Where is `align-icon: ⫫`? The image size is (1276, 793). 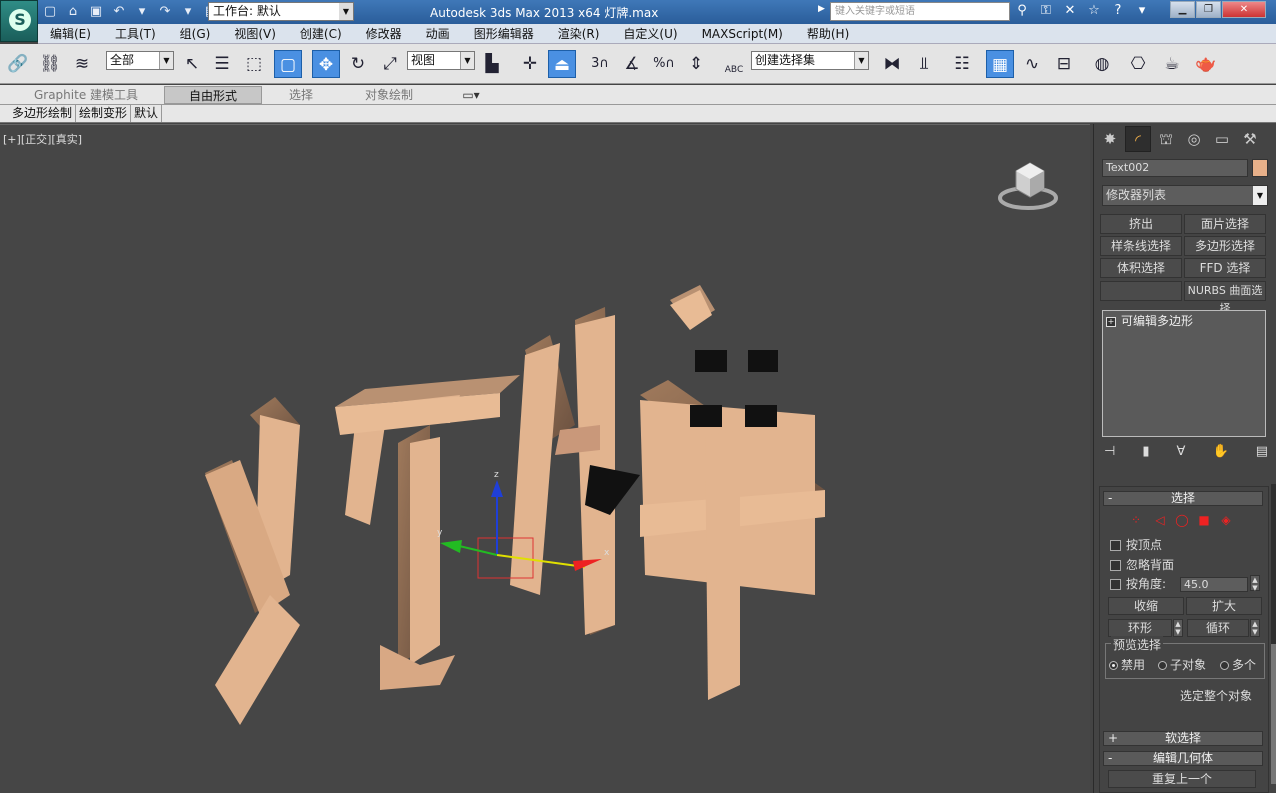
align-icon: ⫫ is located at coordinates (924, 64).